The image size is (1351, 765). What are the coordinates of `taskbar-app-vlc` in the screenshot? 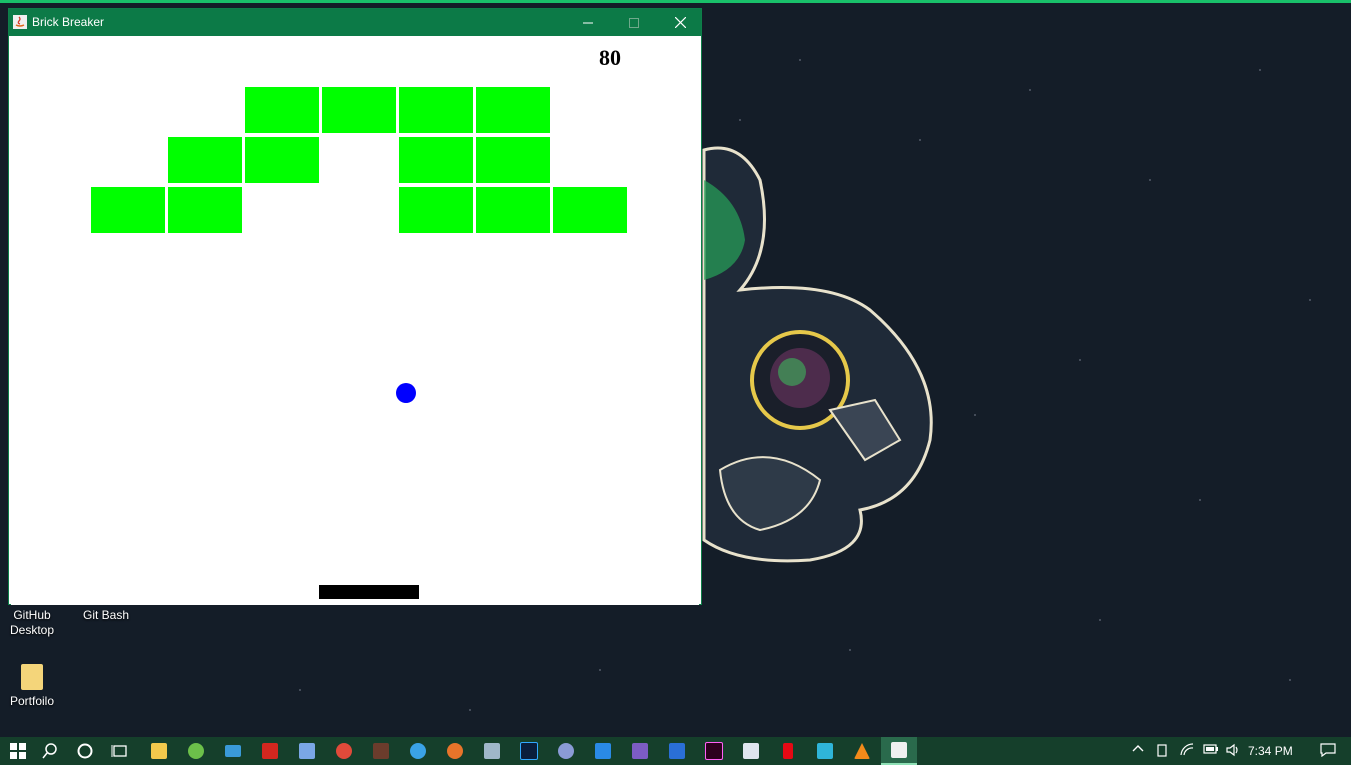 It's located at (862, 751).